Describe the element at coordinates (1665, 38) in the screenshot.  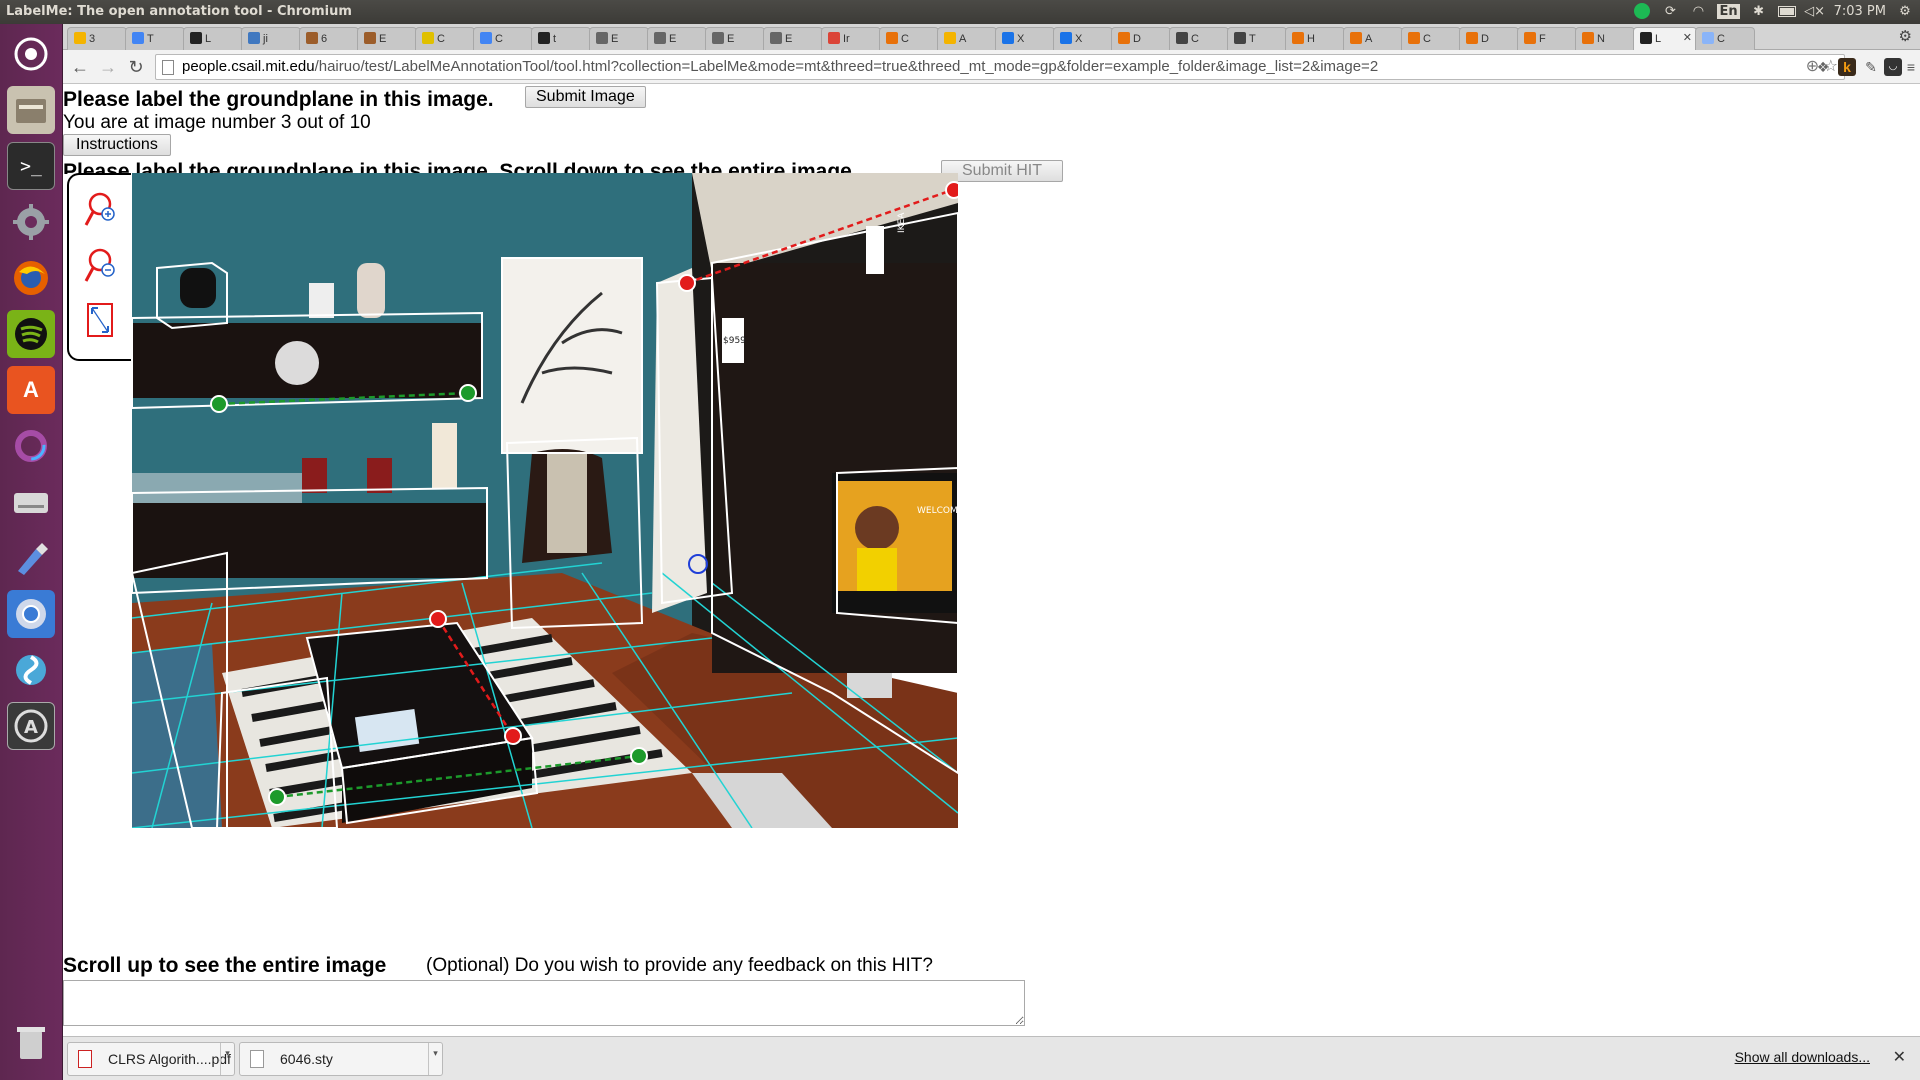
I see `browser-tab-active: L ✕` at that location.